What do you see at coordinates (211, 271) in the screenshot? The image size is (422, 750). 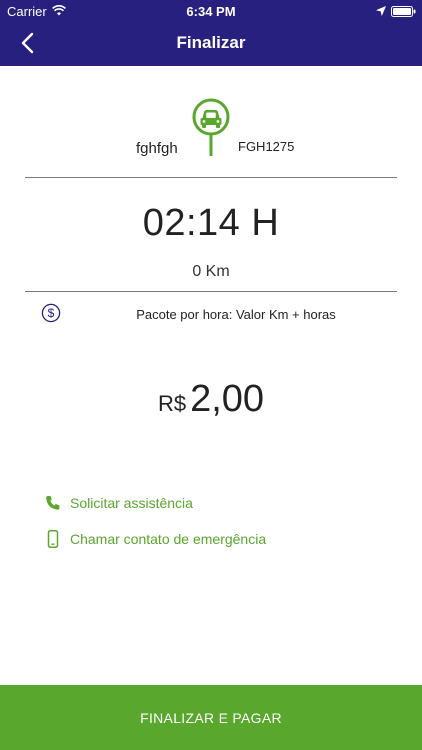 I see `trip-distance: 0 Km` at bounding box center [211, 271].